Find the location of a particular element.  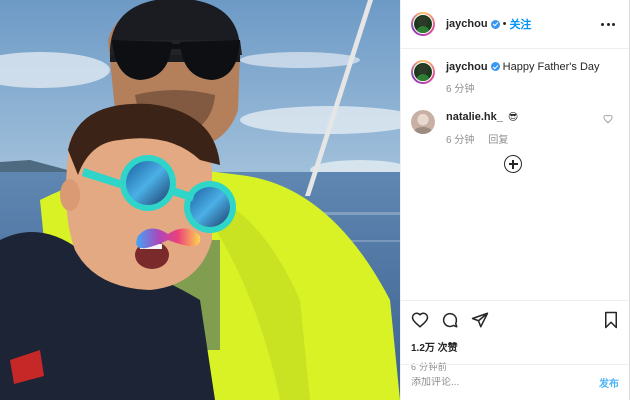

action-bar is located at coordinates (515, 320).